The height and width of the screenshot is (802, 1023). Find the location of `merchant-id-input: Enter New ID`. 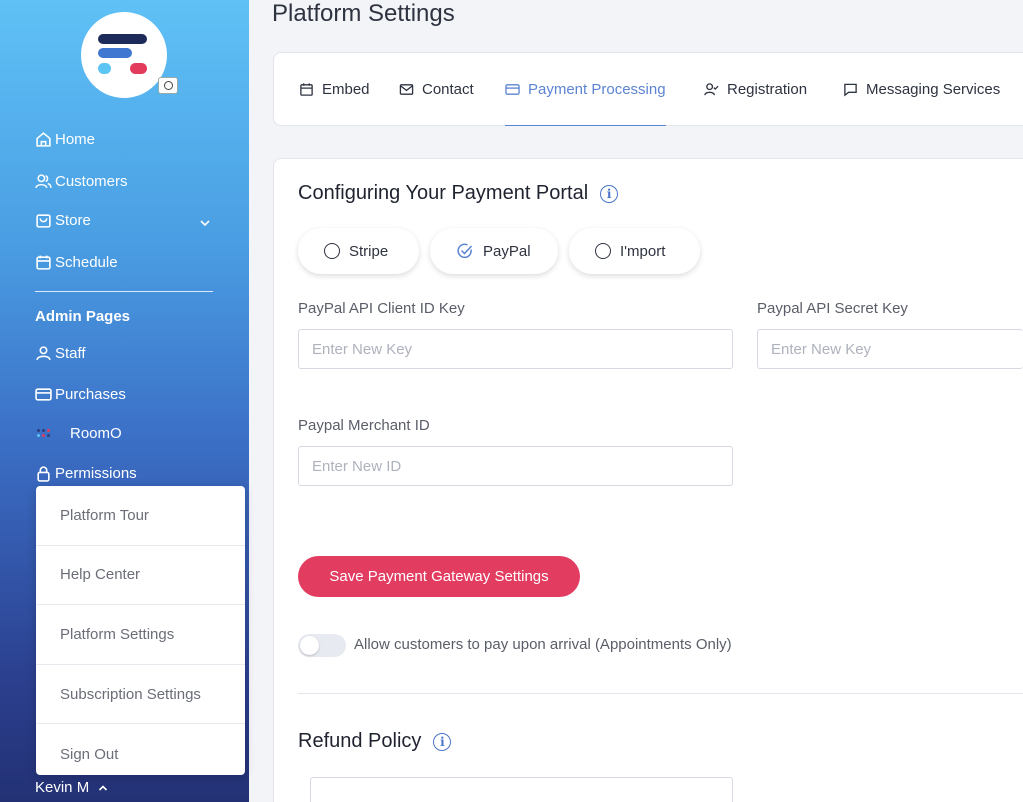

merchant-id-input: Enter New ID is located at coordinates (515, 466).